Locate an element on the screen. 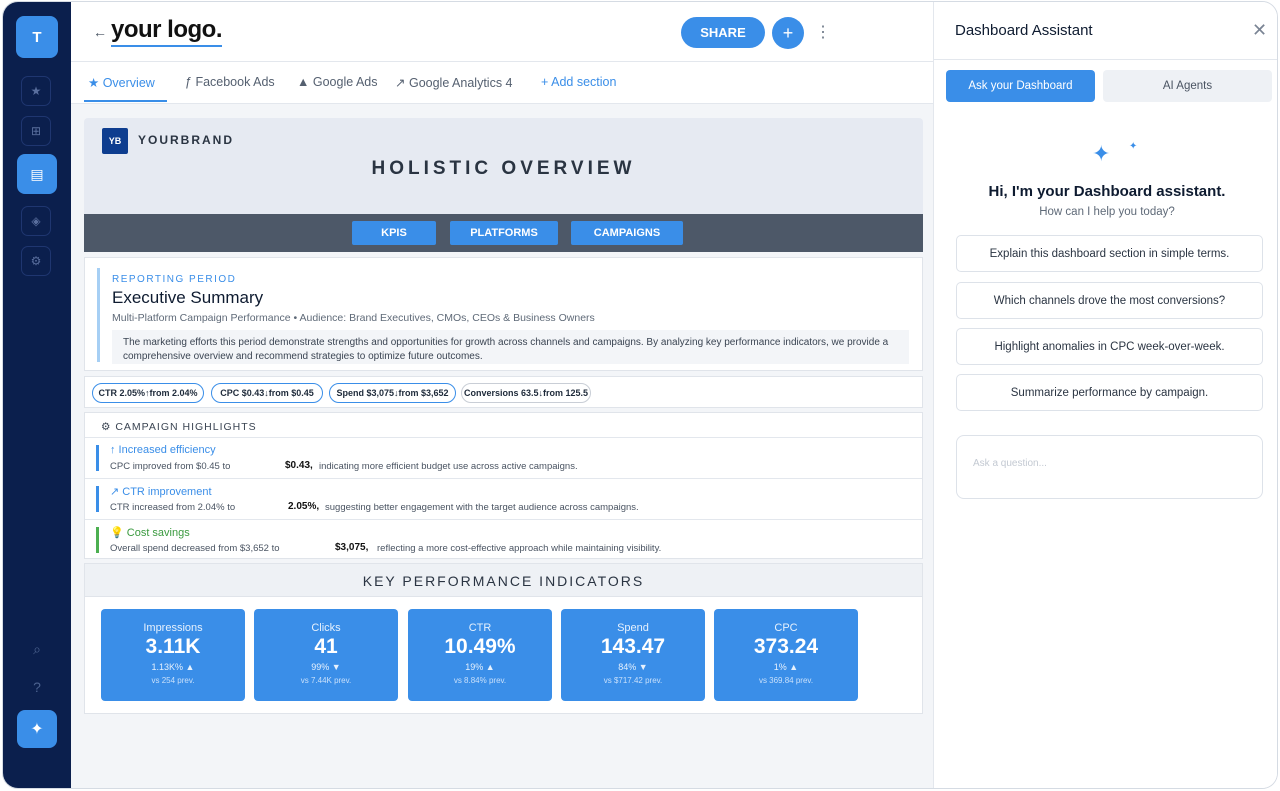  tab-overview: ★ Overview is located at coordinates (121, 82).